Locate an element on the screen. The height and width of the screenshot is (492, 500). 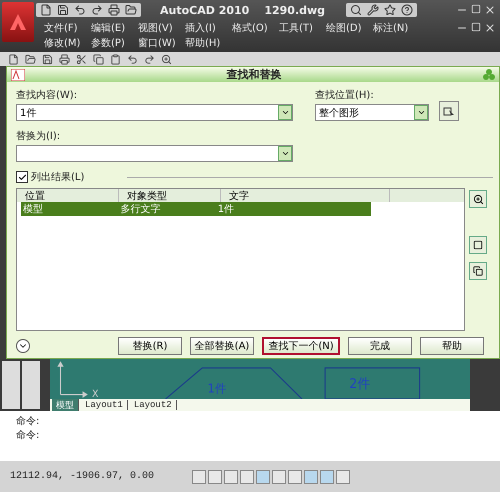
location-select: 整个图形 is located at coordinates (372, 112).